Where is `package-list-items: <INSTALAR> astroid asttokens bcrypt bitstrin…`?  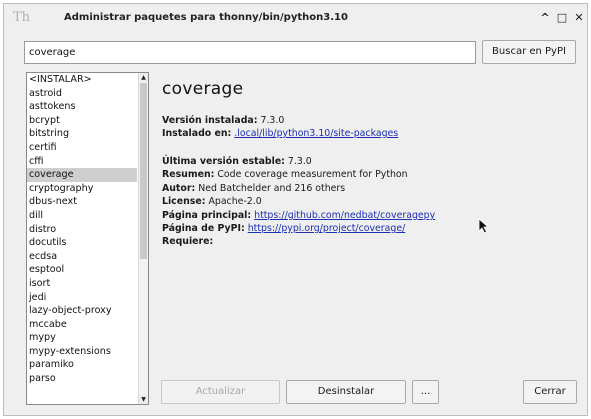 package-list-items: <INSTALAR> astroid asttokens bcrypt bitstrin… is located at coordinates (82, 229).